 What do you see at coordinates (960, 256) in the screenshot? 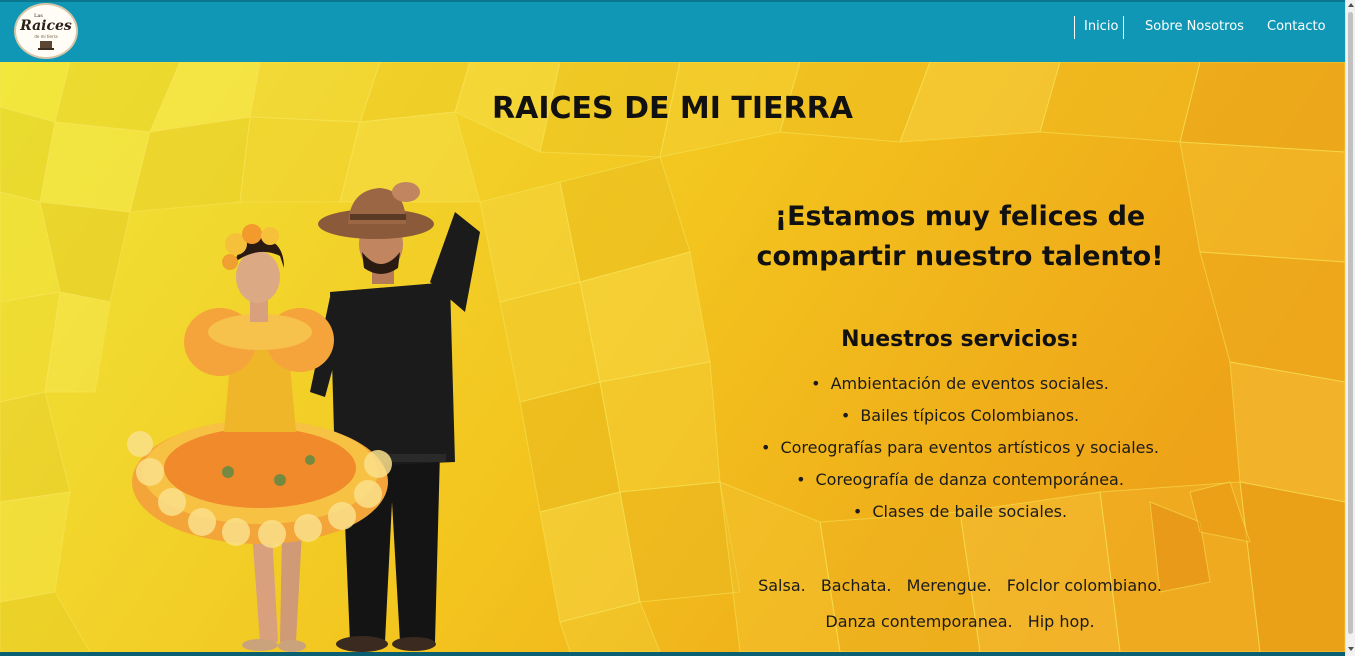
I see `headline-line-2: compartir nuestro talento!` at bounding box center [960, 256].